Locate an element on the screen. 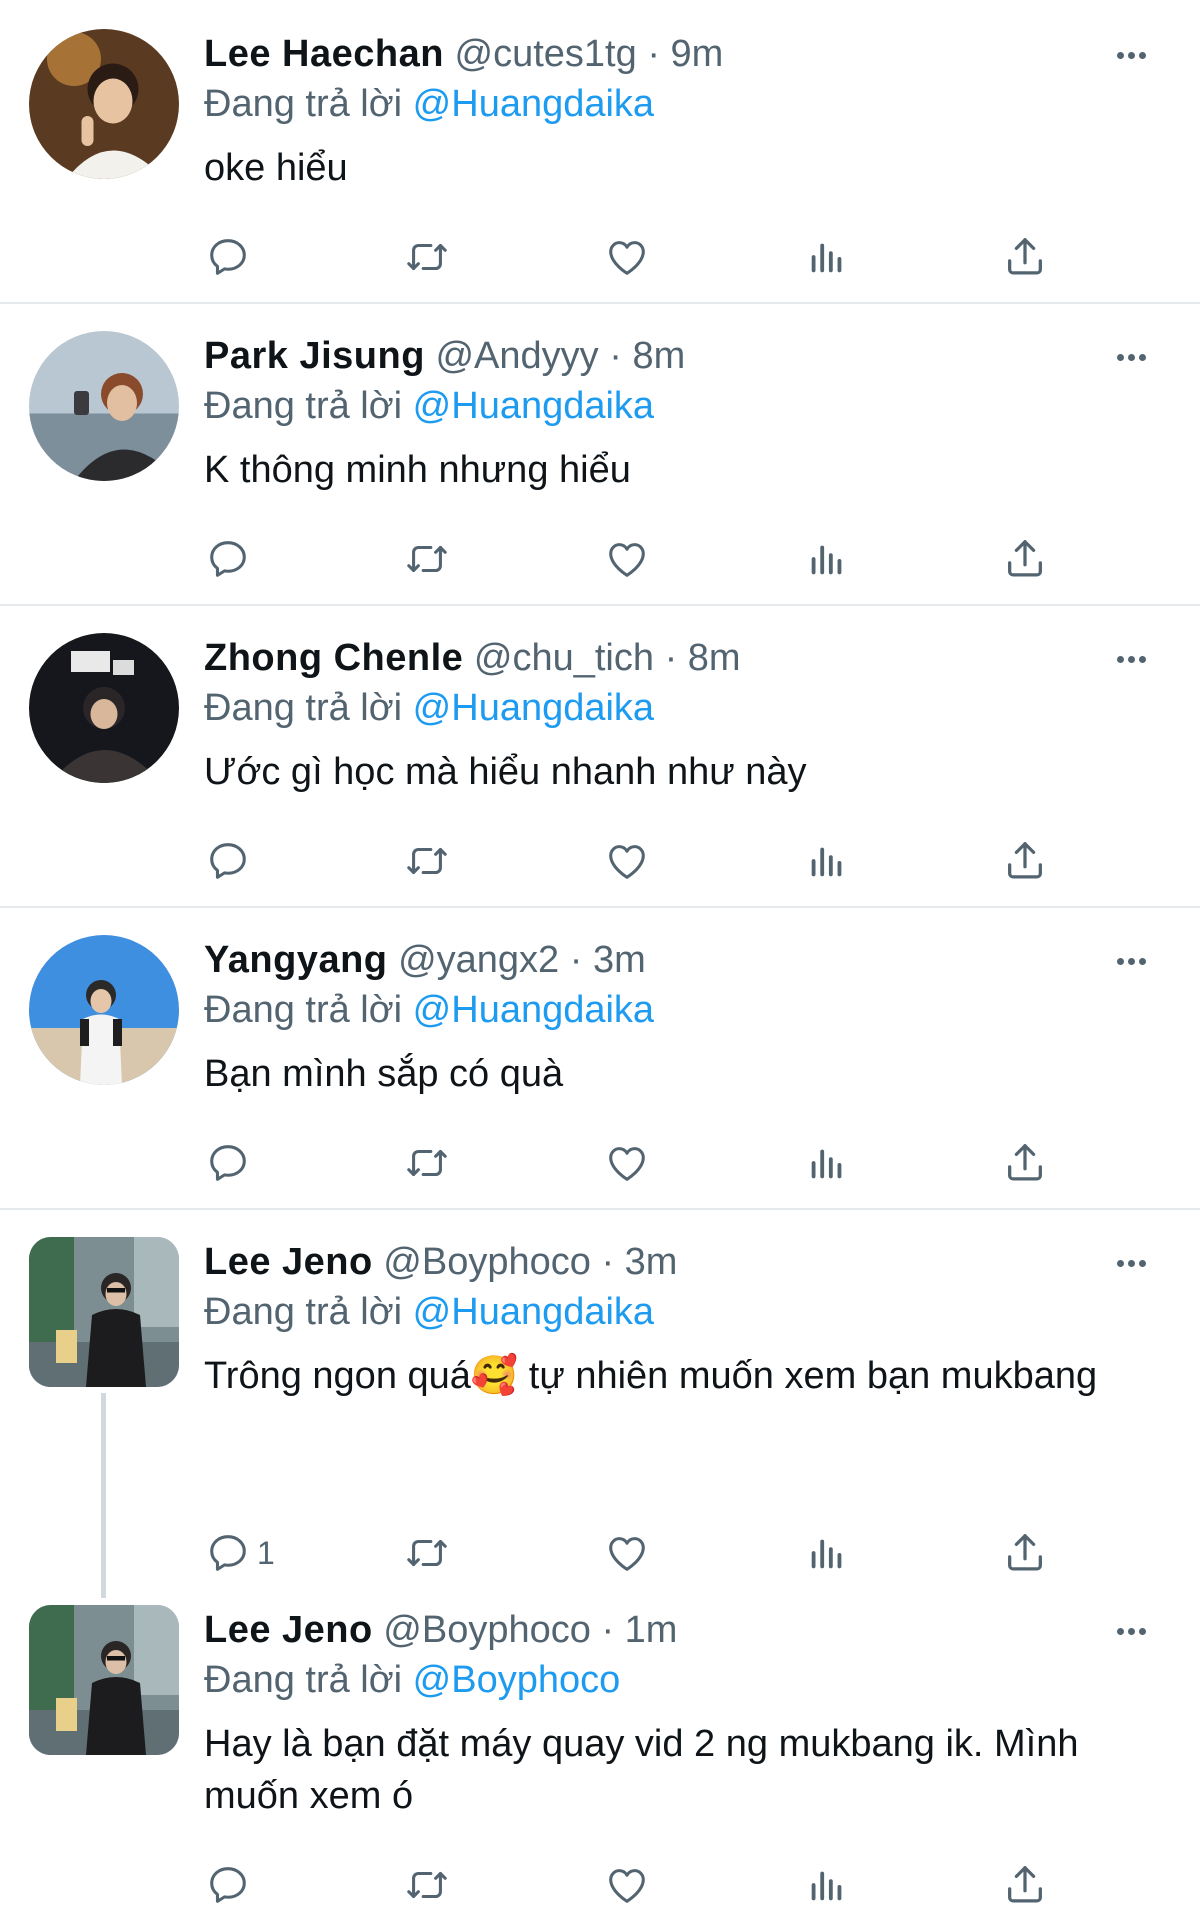  tweet-text: K thông minh nhưng hiểu is located at coordinates (417, 470).